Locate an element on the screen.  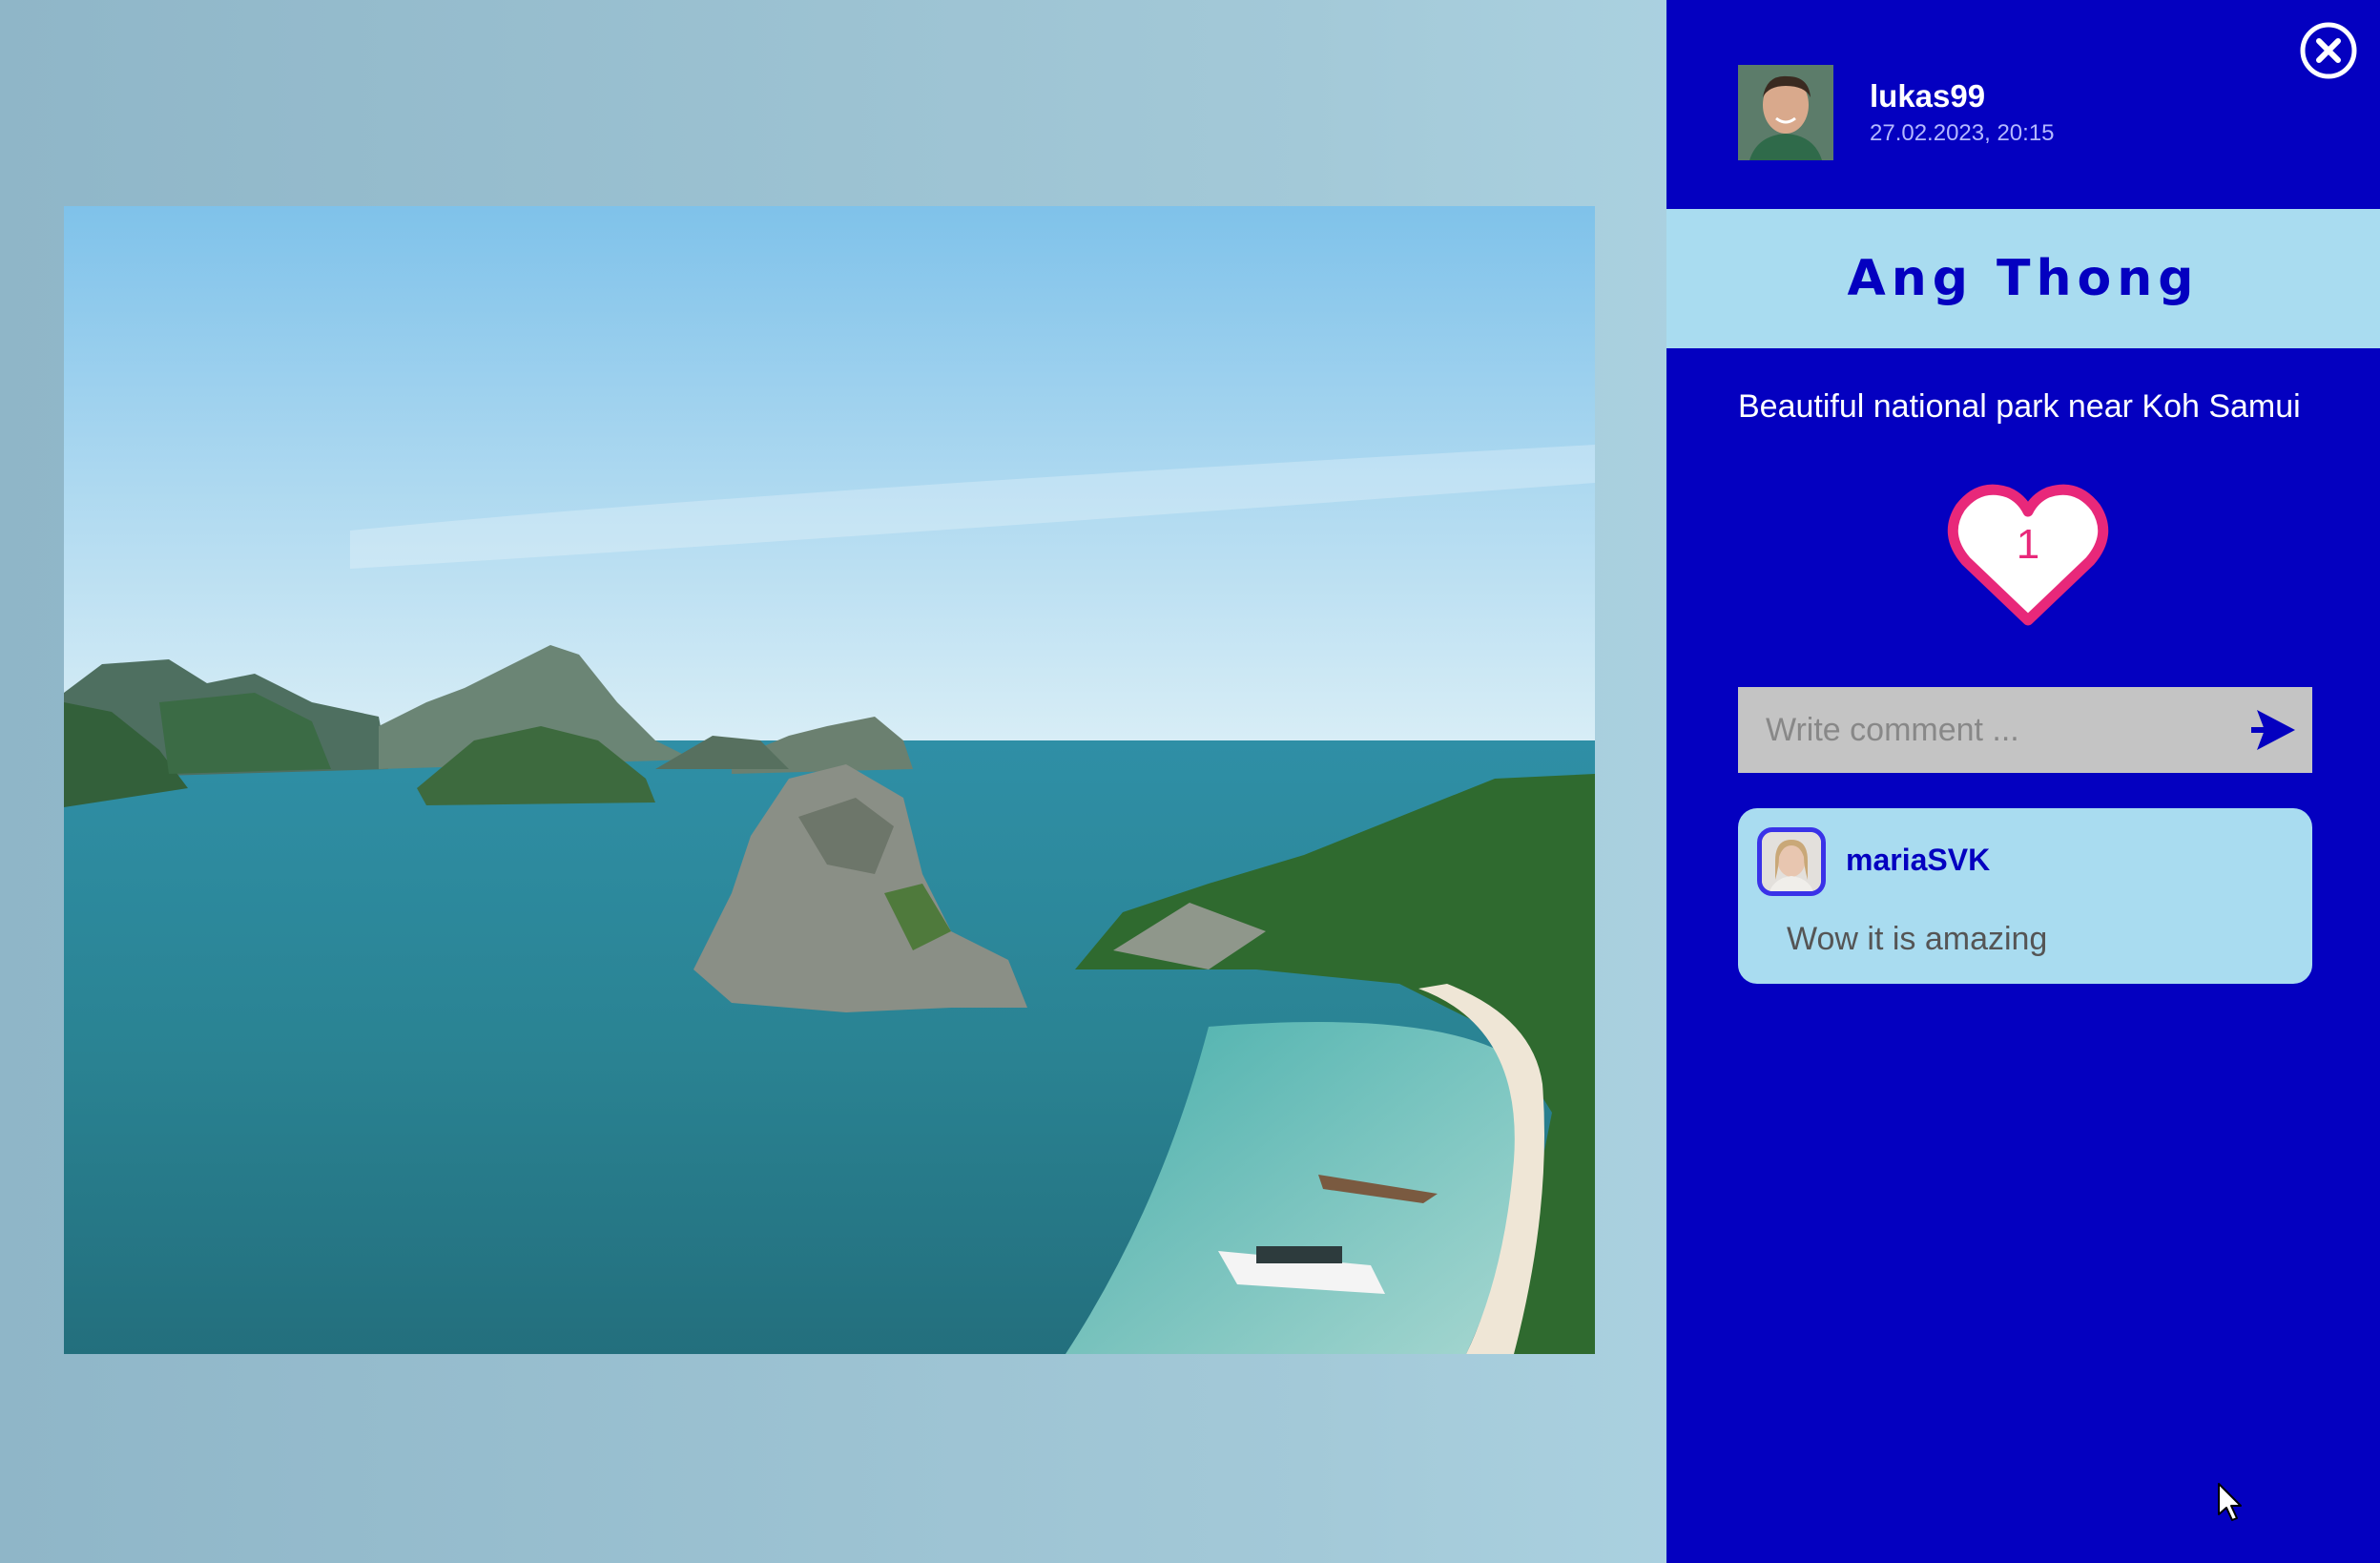
commenter-avatar is located at coordinates (1791, 861).